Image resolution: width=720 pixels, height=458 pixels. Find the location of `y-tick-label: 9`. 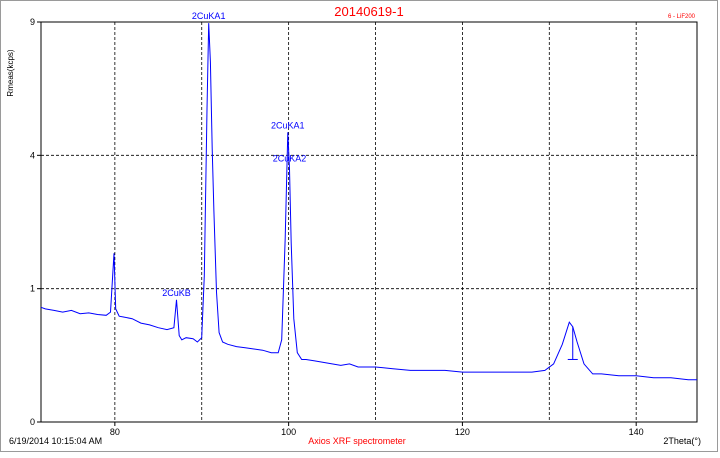

y-tick-label: 9 is located at coordinates (32, 22).